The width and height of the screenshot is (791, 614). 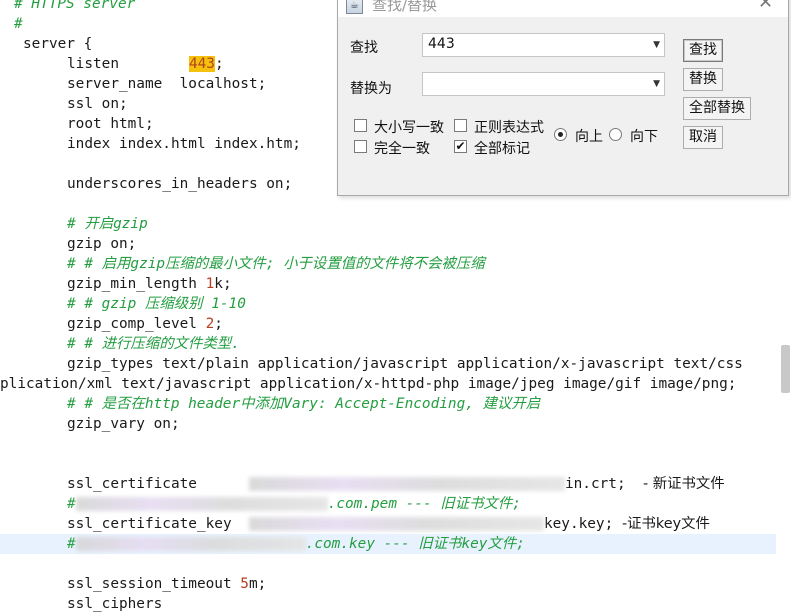 What do you see at coordinates (543, 45) in the screenshot?
I see `find-combobox: 443 ▼` at bounding box center [543, 45].